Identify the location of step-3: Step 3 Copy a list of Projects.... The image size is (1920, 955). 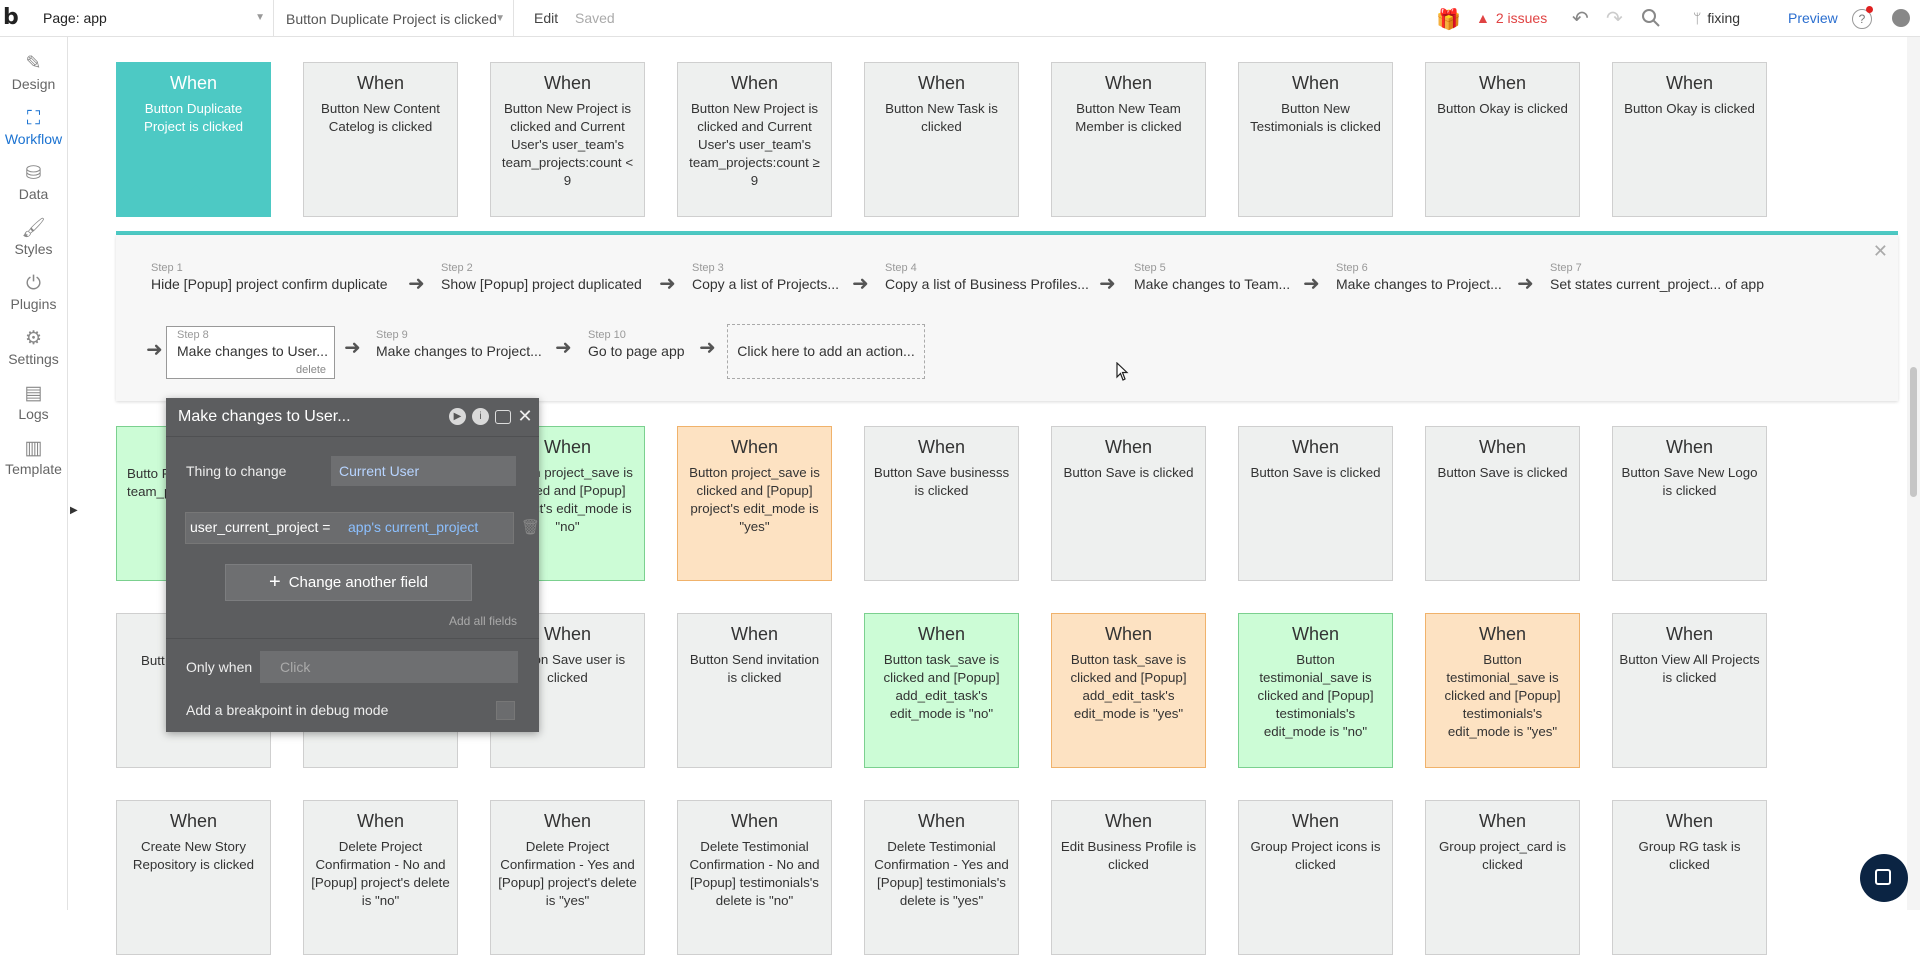
(765, 277).